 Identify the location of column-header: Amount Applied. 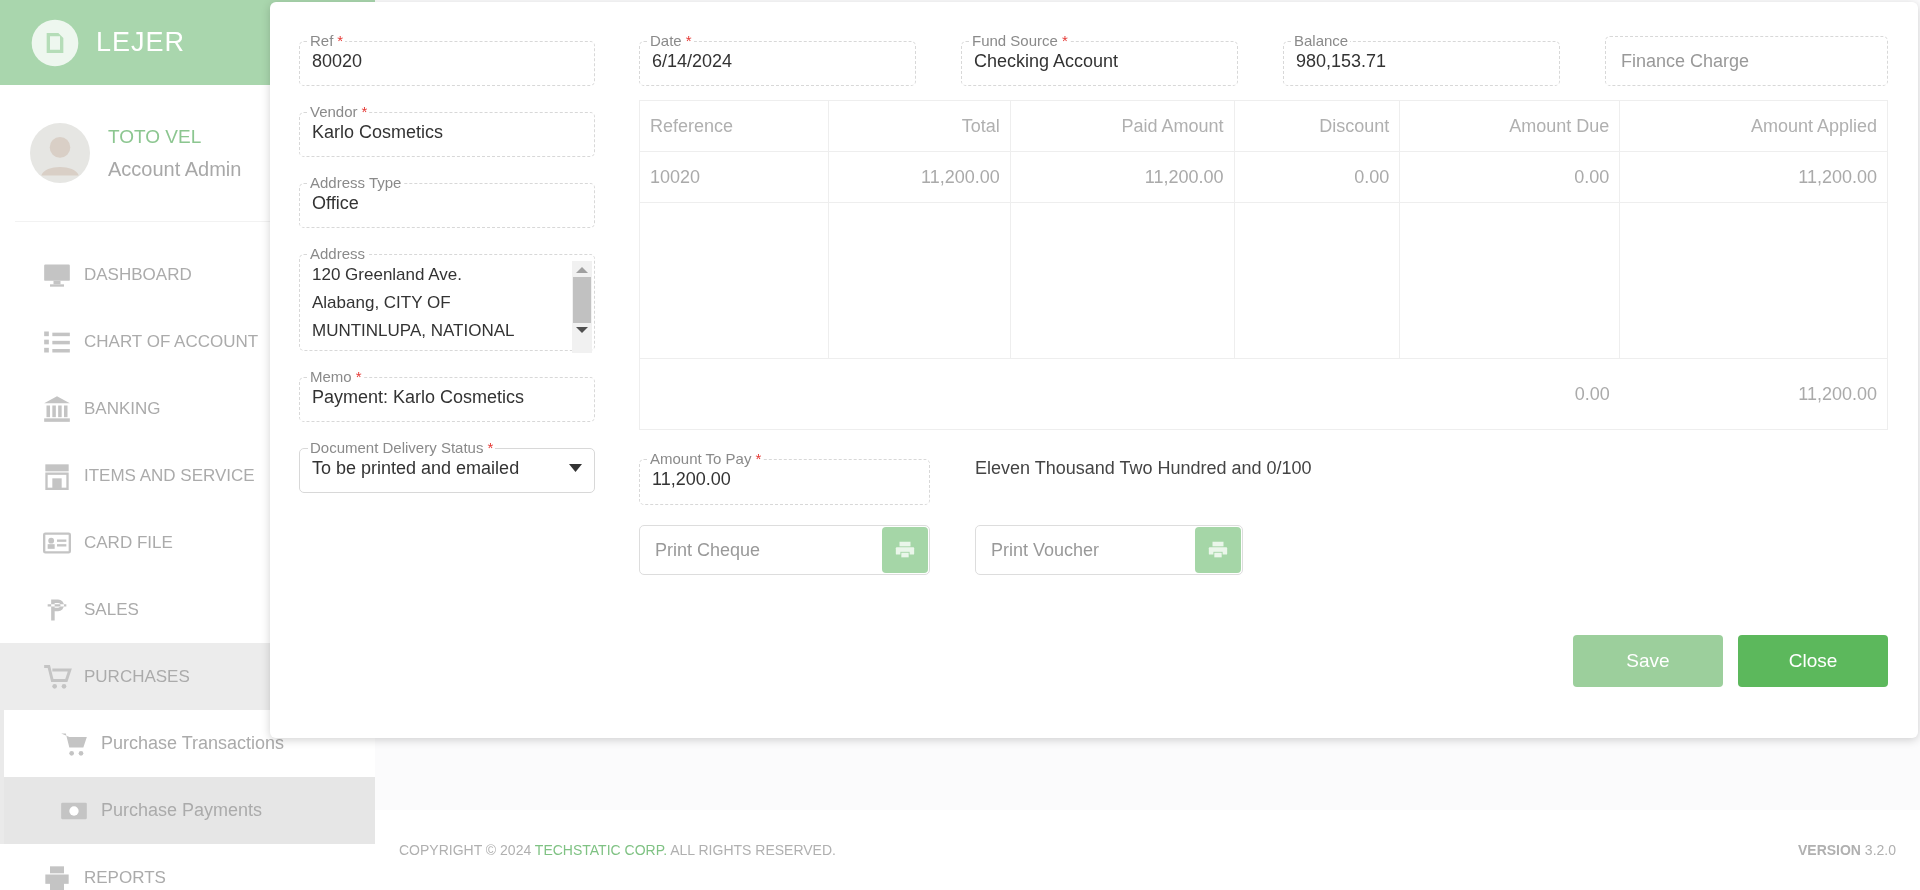
(1753, 126).